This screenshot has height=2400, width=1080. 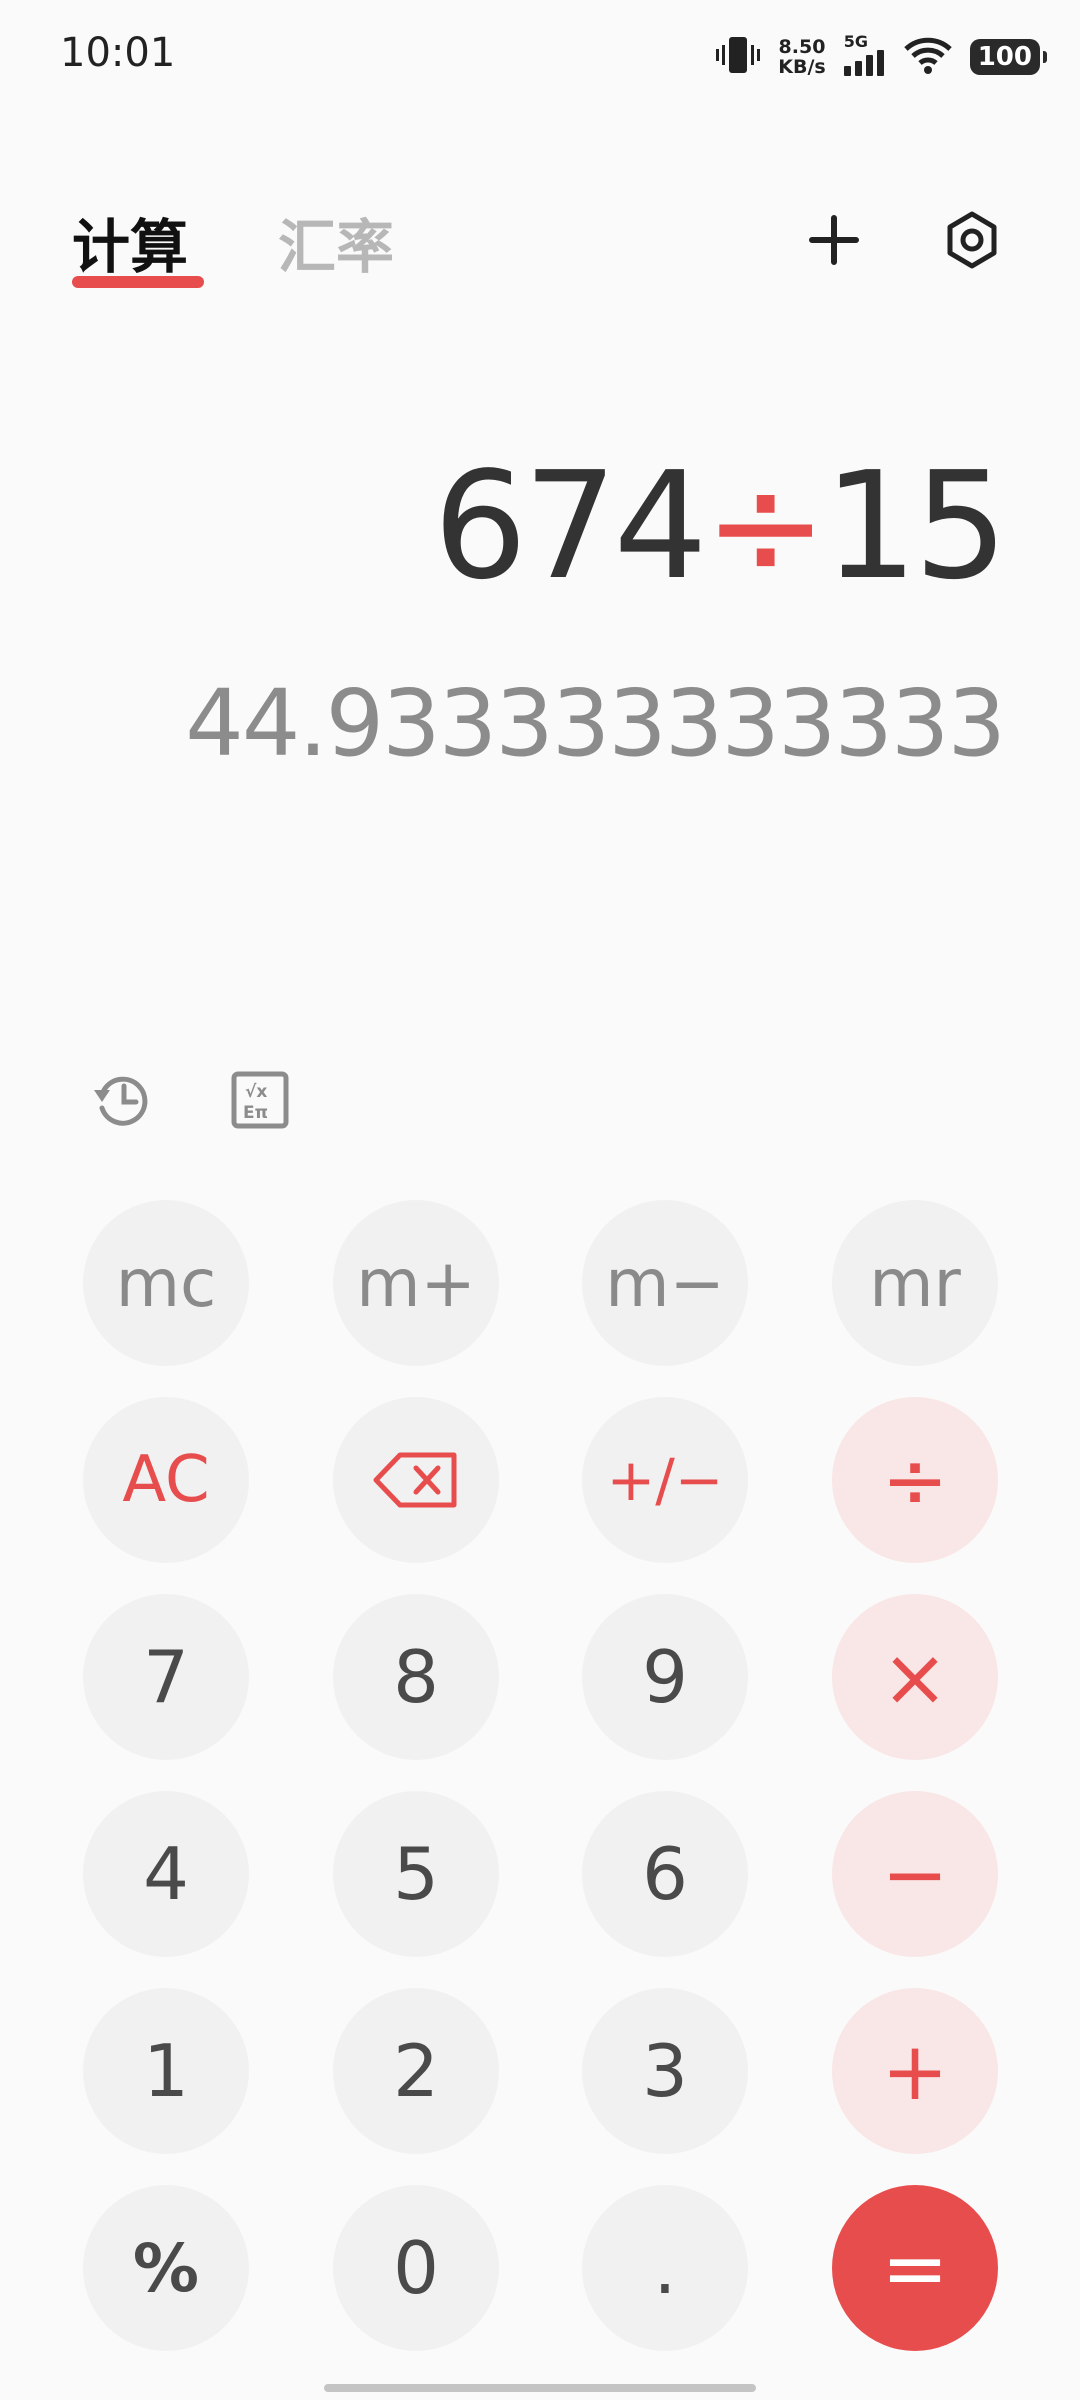 I want to click on signal-icon, so click(x=864, y=65).